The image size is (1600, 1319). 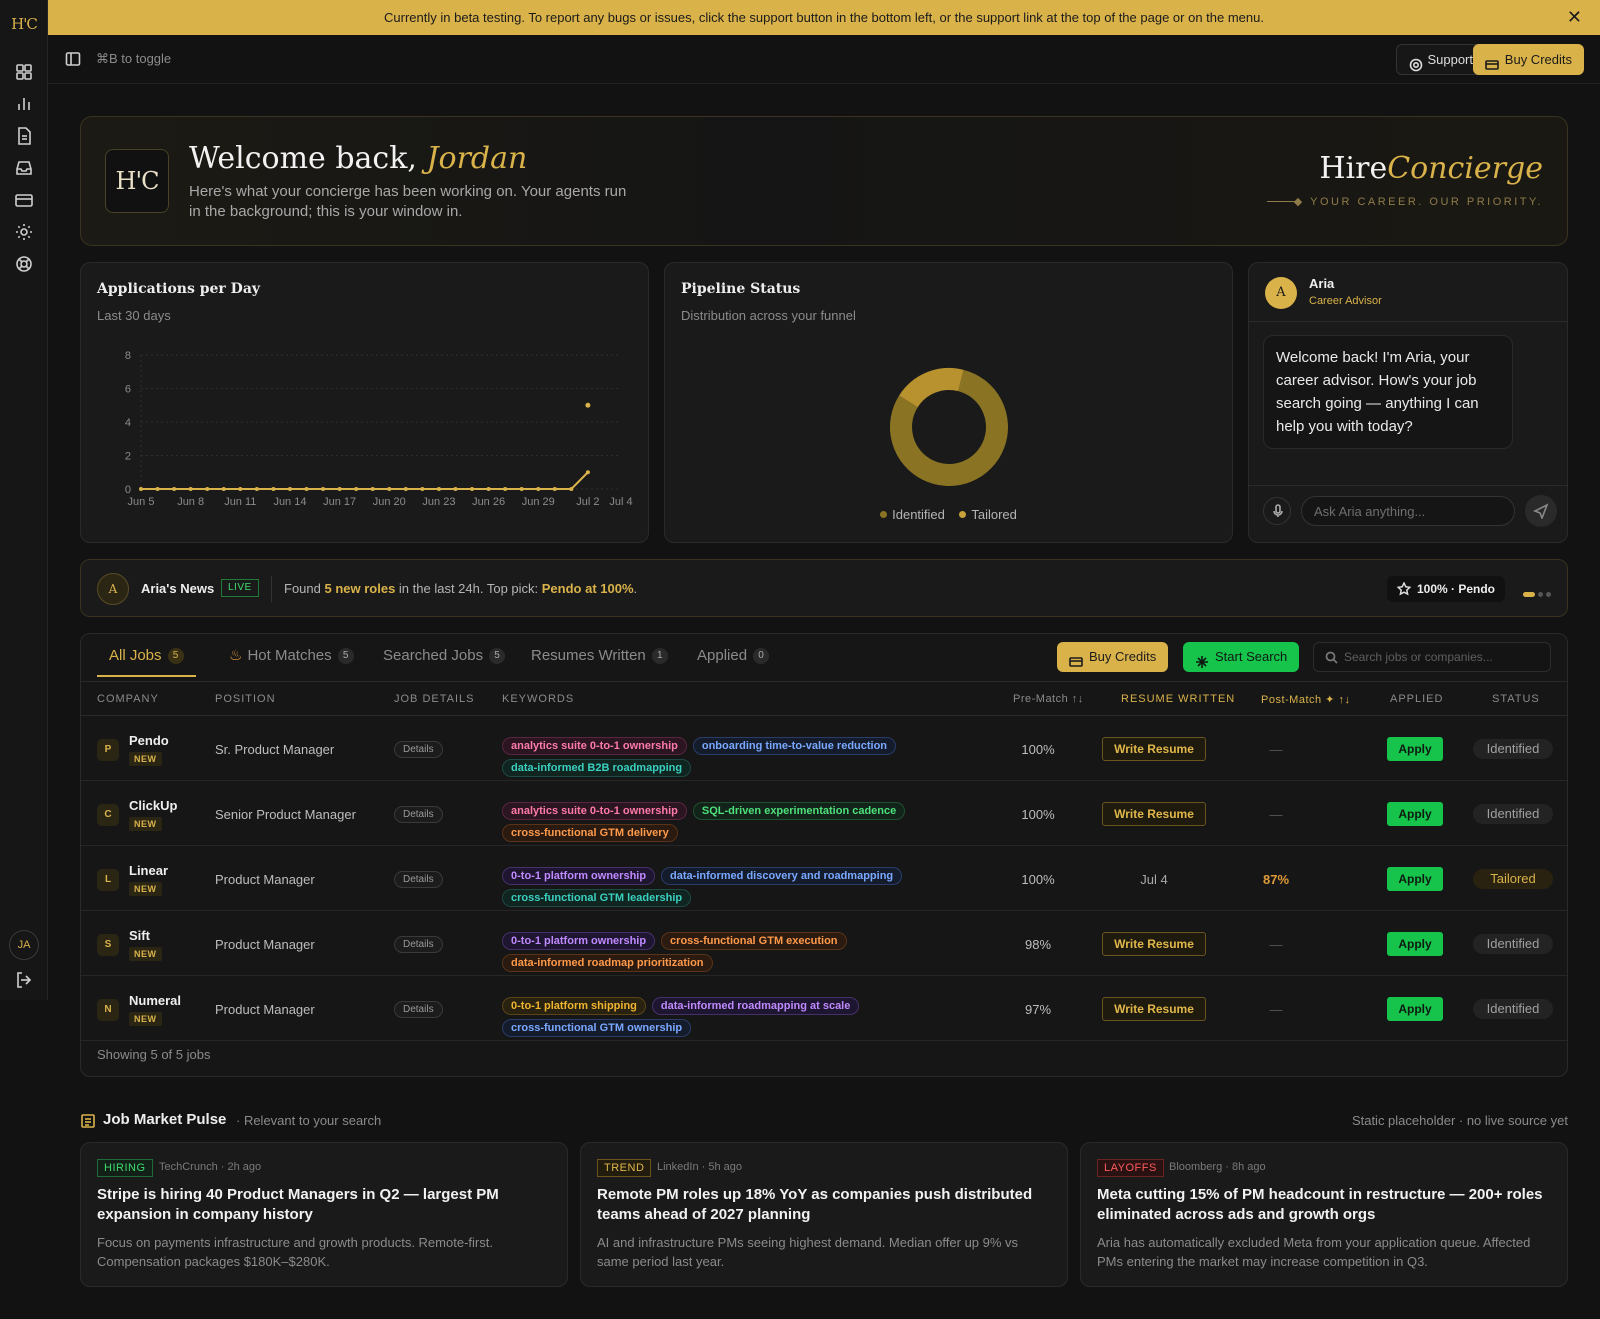 What do you see at coordinates (1038, 814) in the screenshot?
I see `prematch-value: 100%` at bounding box center [1038, 814].